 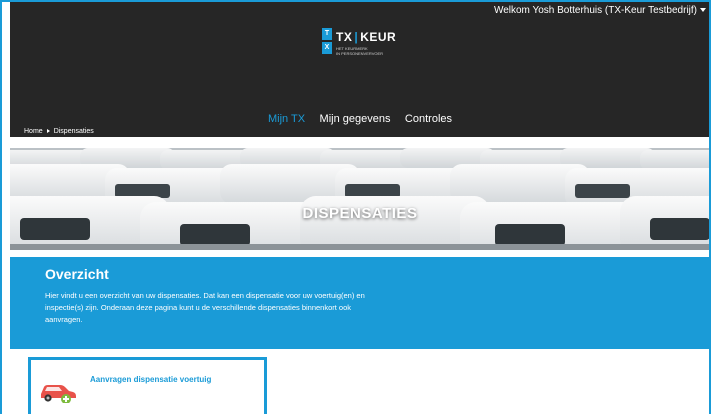 What do you see at coordinates (344, 37) in the screenshot?
I see `logo-word-left: TX` at bounding box center [344, 37].